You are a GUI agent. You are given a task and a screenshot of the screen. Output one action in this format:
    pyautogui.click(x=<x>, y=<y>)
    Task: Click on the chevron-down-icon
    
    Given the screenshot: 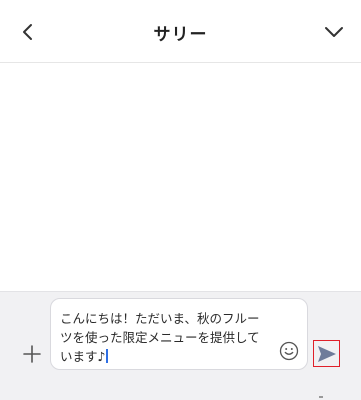 What is the action you would take?
    pyautogui.click(x=334, y=32)
    